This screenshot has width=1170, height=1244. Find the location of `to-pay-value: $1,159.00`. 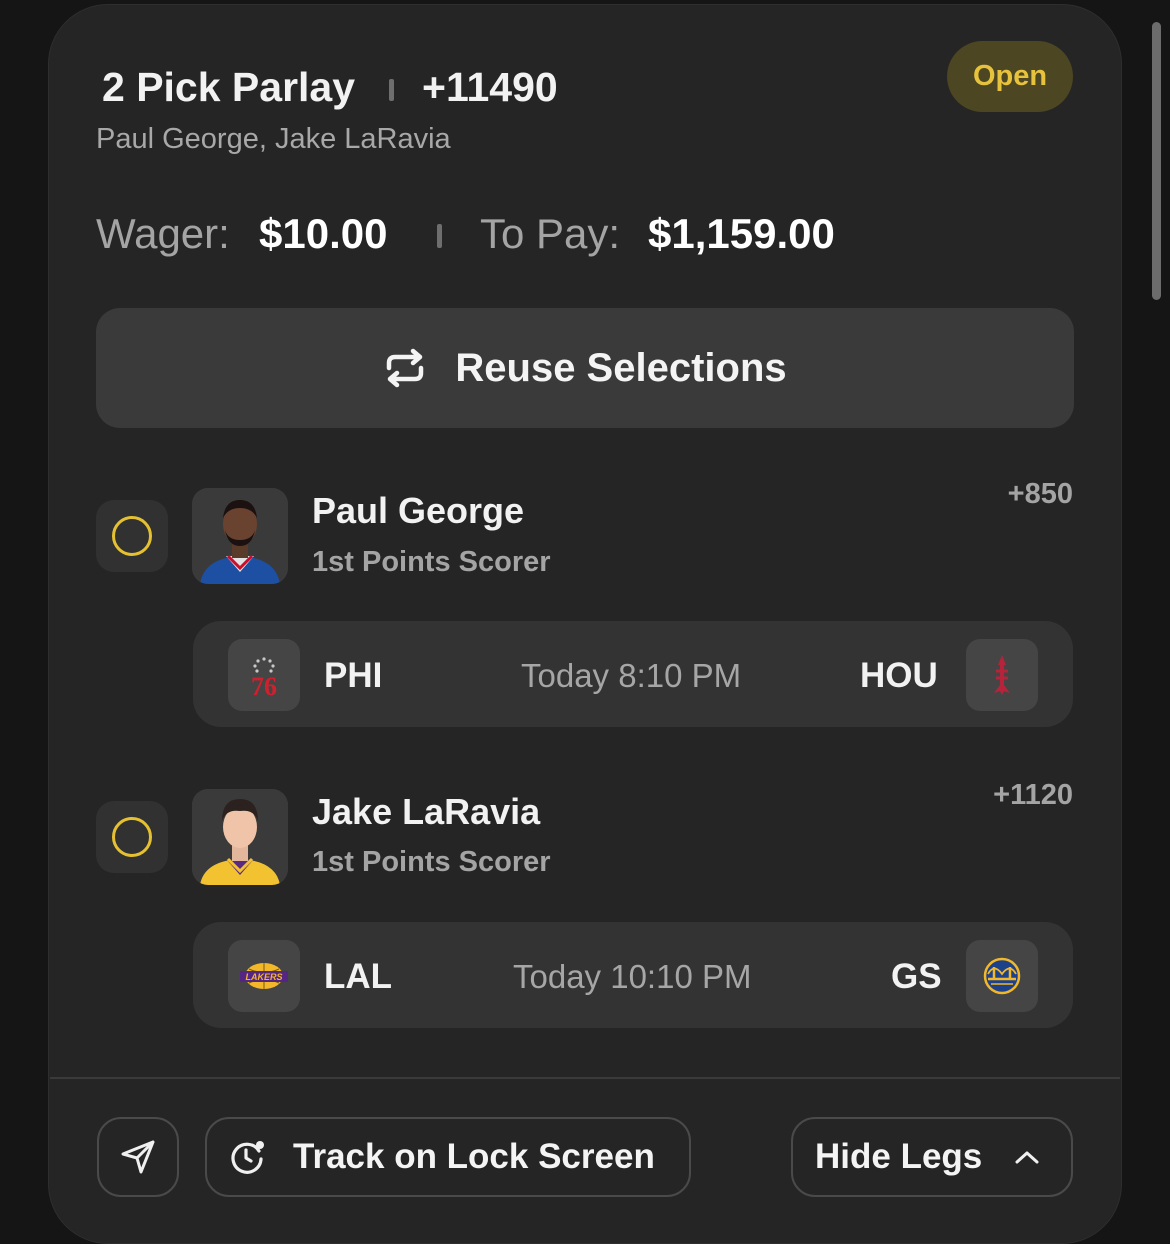

to-pay-value: $1,159.00 is located at coordinates (741, 233).